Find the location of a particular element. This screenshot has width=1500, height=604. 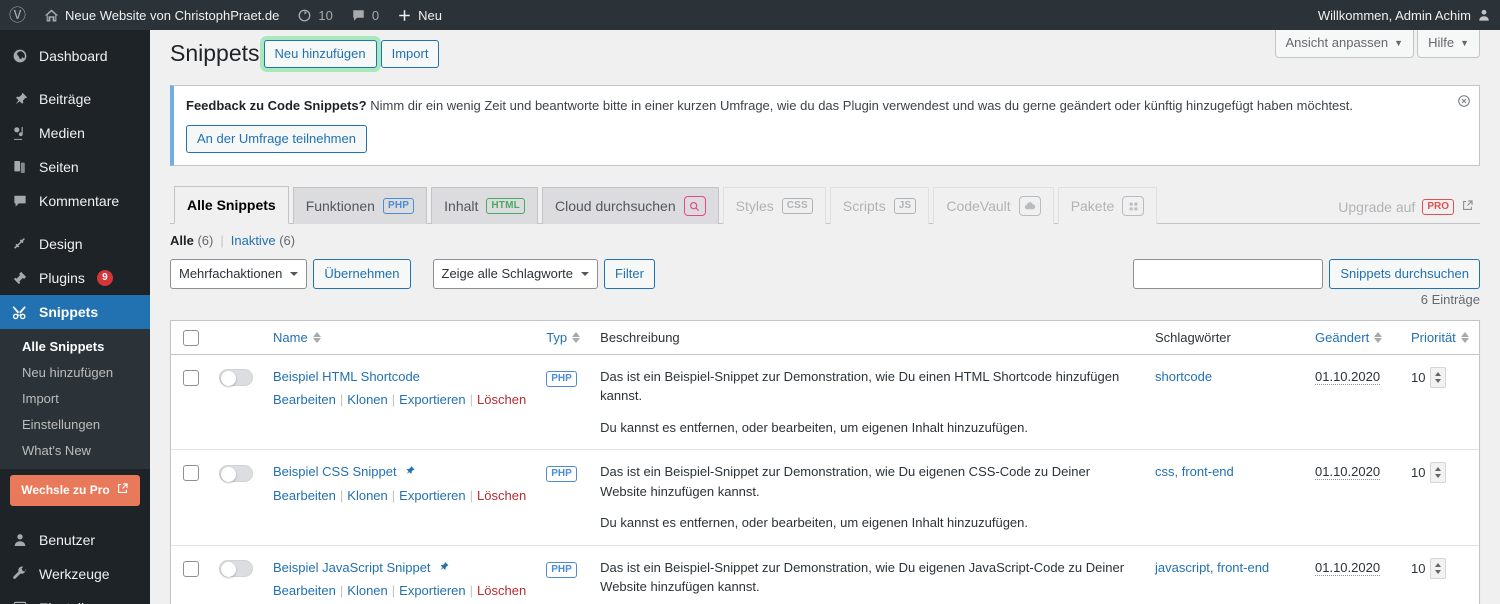

site-name-menu: Neue Website von ChristophPraet.de is located at coordinates (161, 15).